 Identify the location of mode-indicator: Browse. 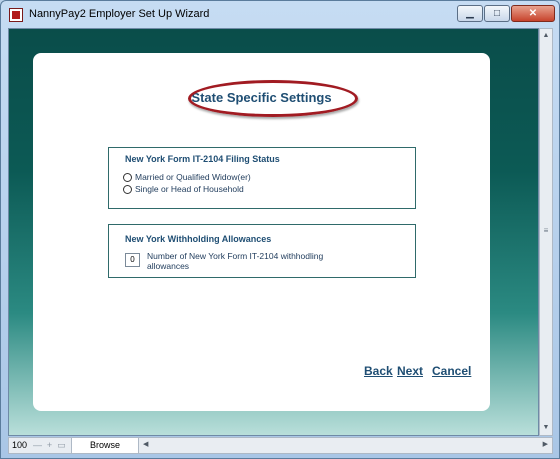
(105, 445).